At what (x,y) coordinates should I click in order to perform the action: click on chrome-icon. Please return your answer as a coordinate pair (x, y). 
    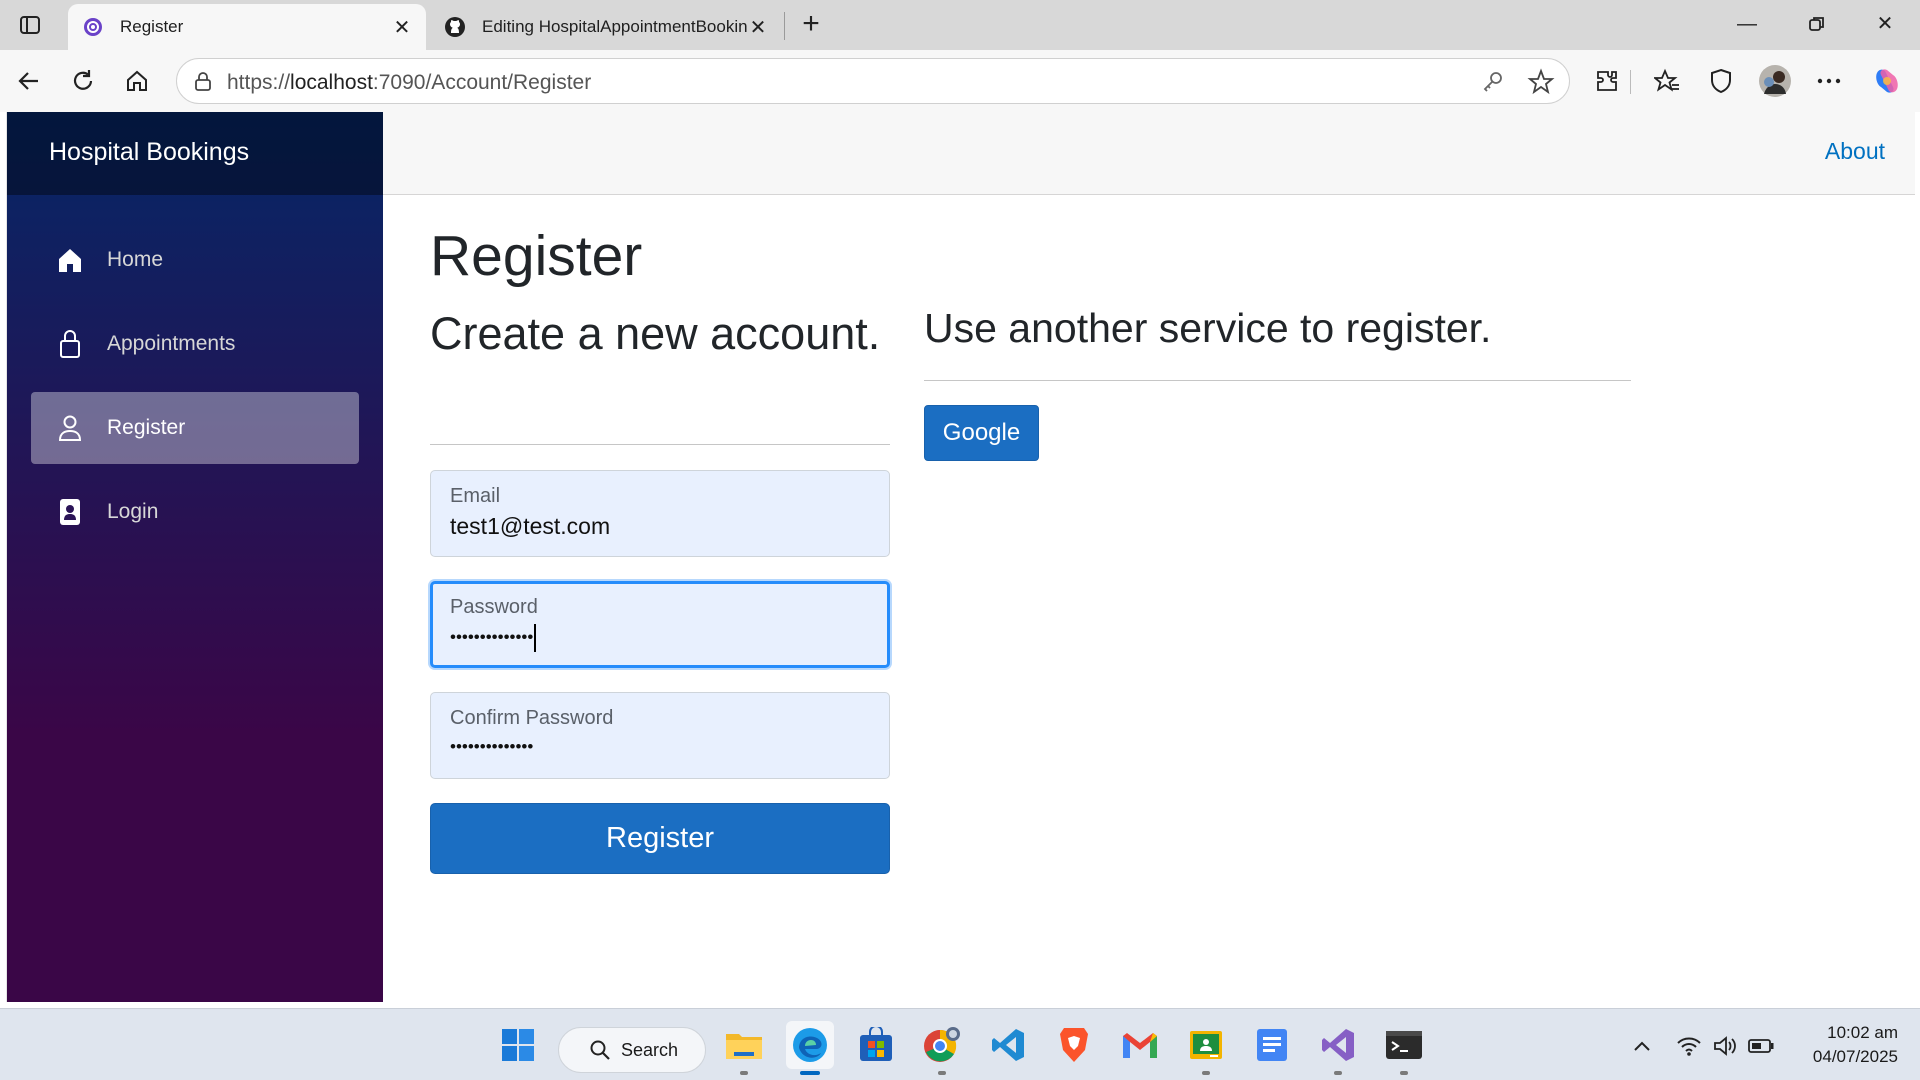
    Looking at the image, I should click on (942, 1048).